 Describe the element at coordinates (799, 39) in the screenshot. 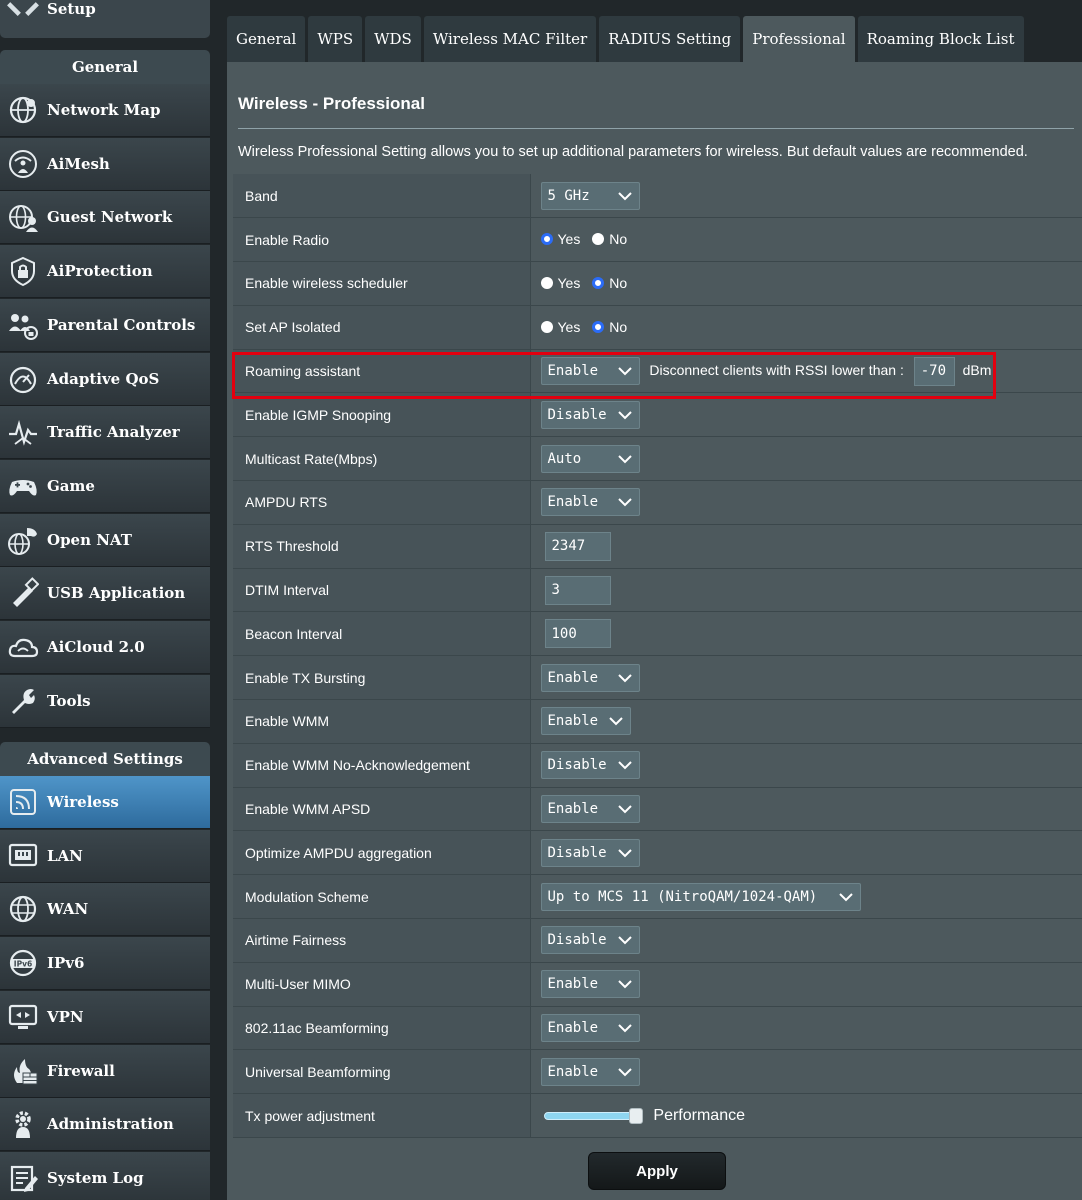

I see `tab-professional: Professional` at that location.